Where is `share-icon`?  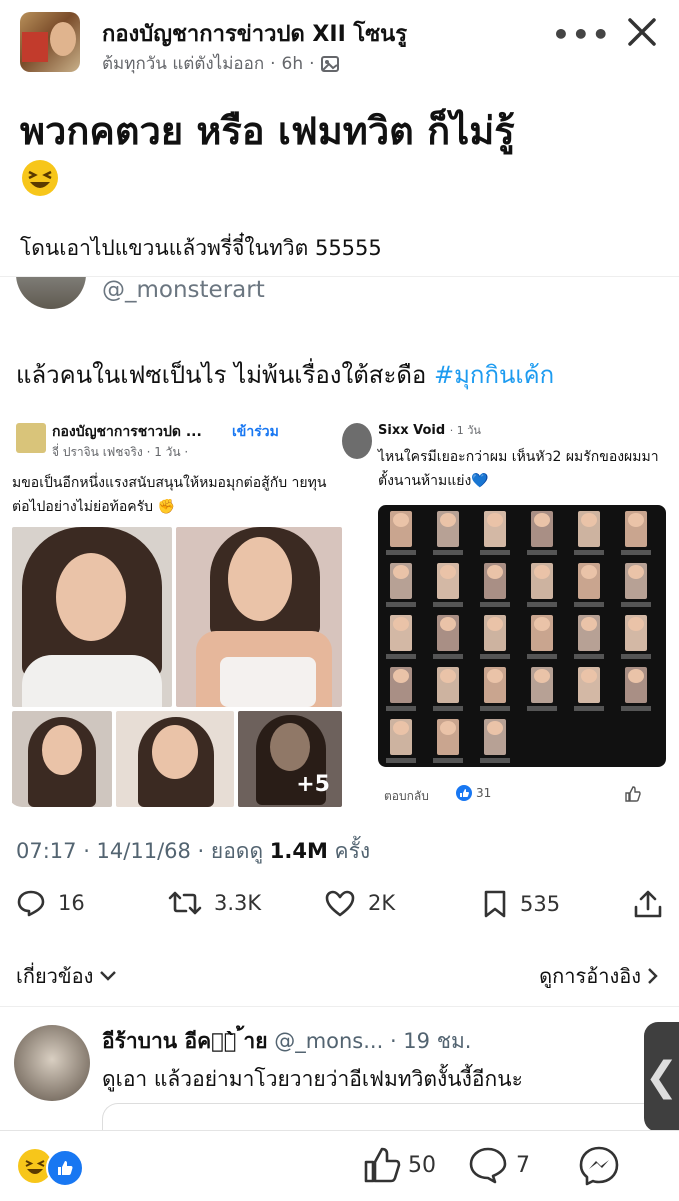
share-icon is located at coordinates (648, 904).